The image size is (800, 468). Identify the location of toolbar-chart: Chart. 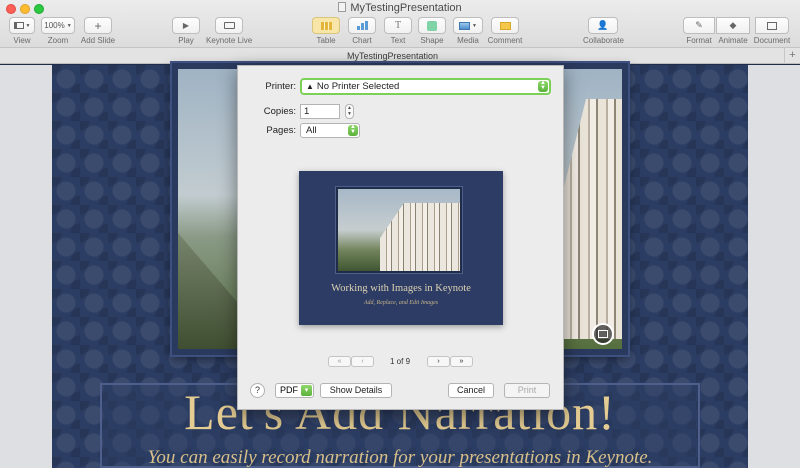
(362, 31).